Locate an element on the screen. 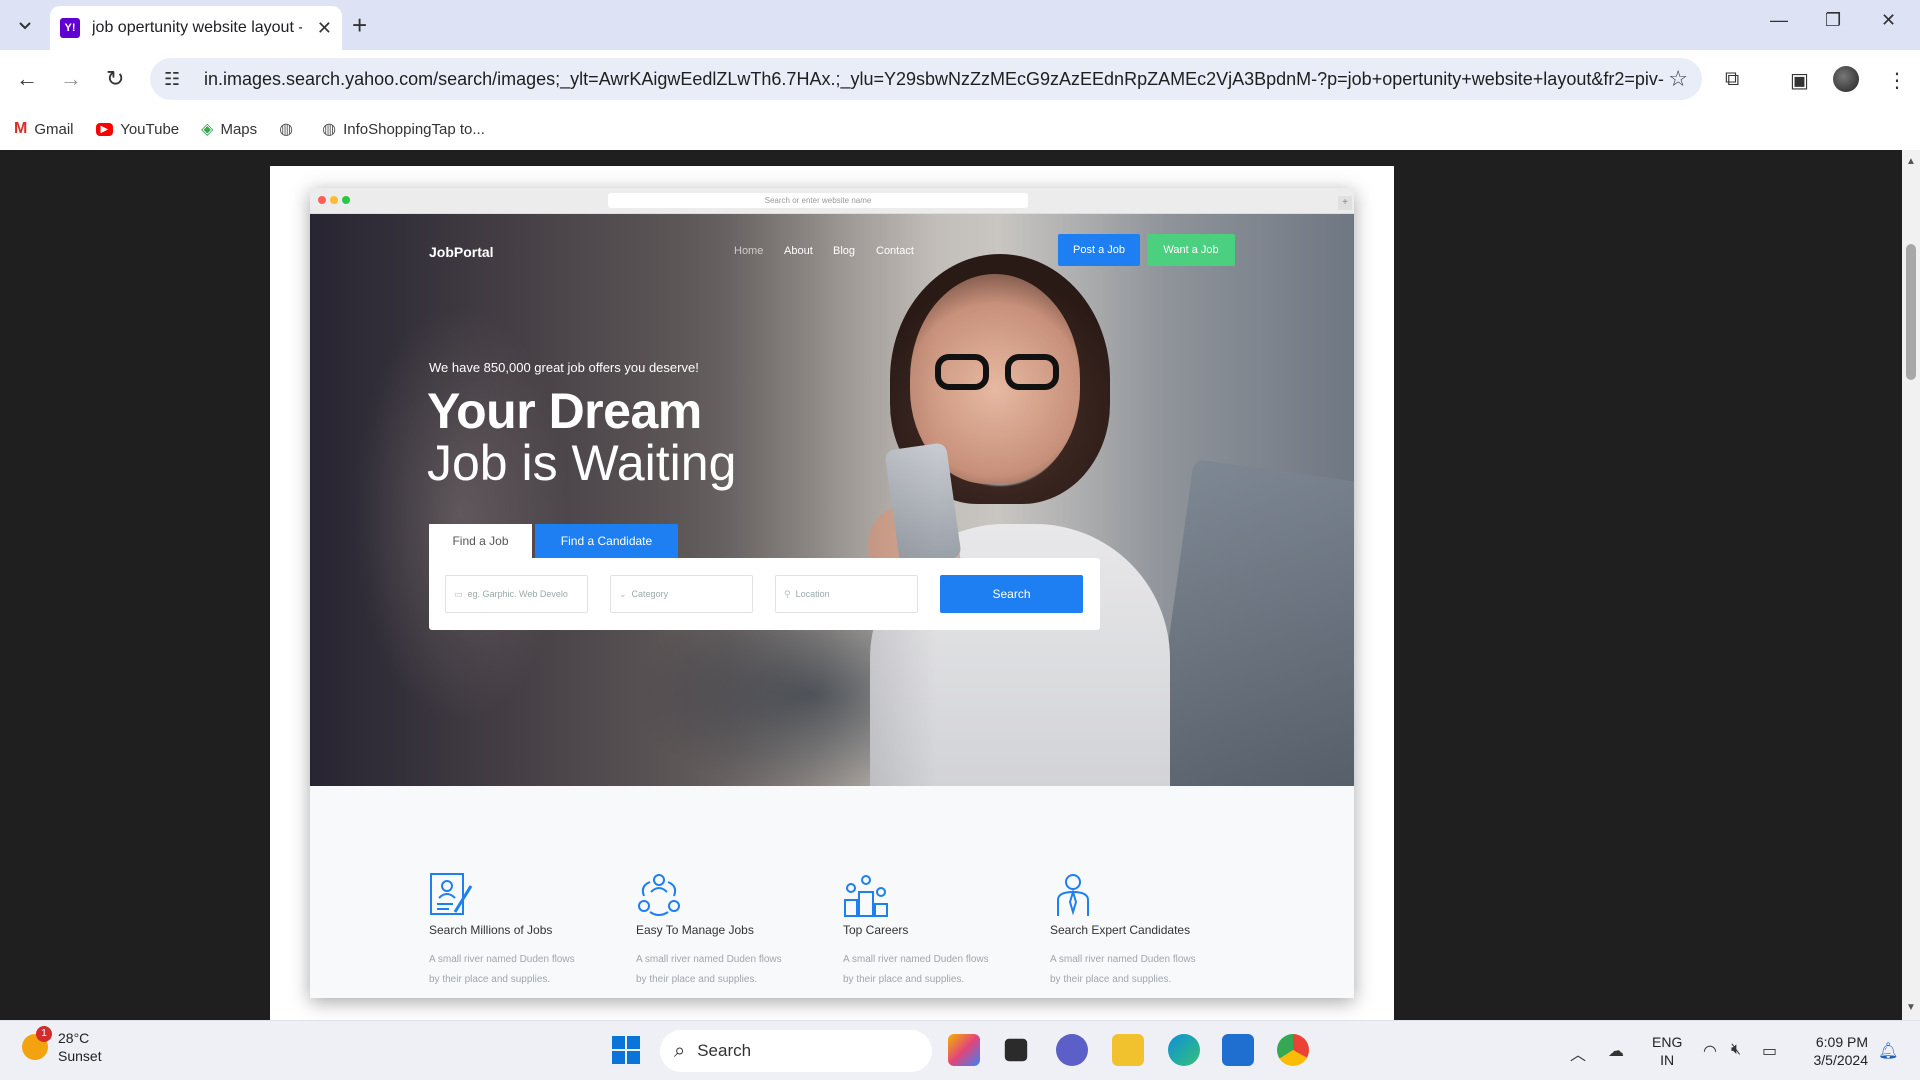 Image resolution: width=1920 pixels, height=1080 pixels. yahoo-favicon-icon: Y! is located at coordinates (70, 28).